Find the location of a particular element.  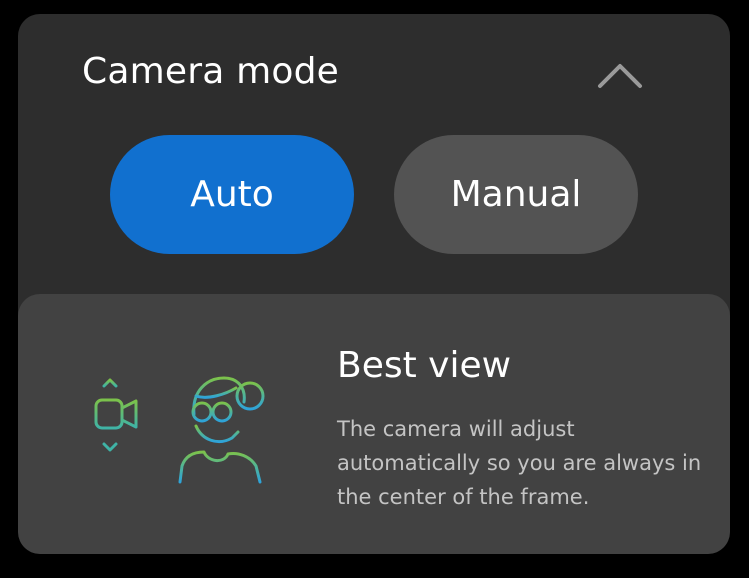

manual-mode-button: Manual is located at coordinates (516, 194).